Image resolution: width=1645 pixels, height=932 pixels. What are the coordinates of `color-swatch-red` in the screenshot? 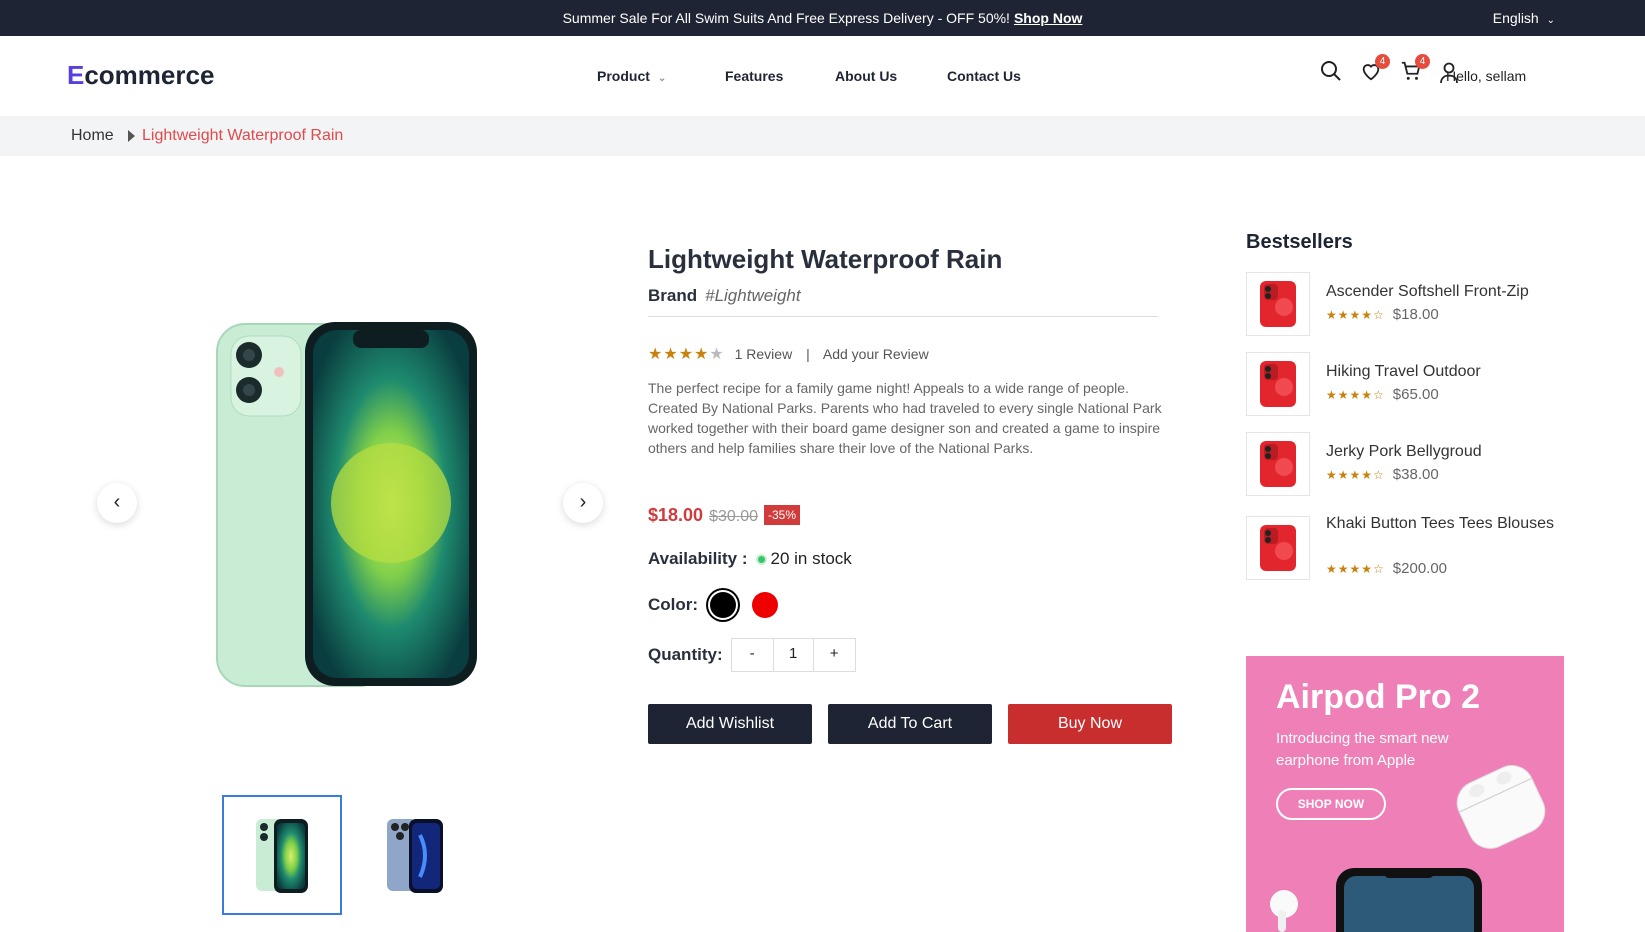 It's located at (765, 605).